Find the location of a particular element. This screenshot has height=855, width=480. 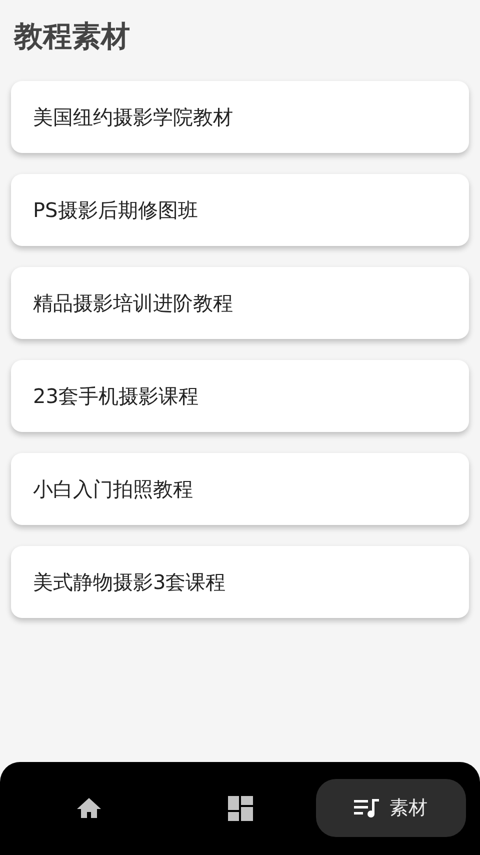

page-title: 教程素材 is located at coordinates (71, 36).